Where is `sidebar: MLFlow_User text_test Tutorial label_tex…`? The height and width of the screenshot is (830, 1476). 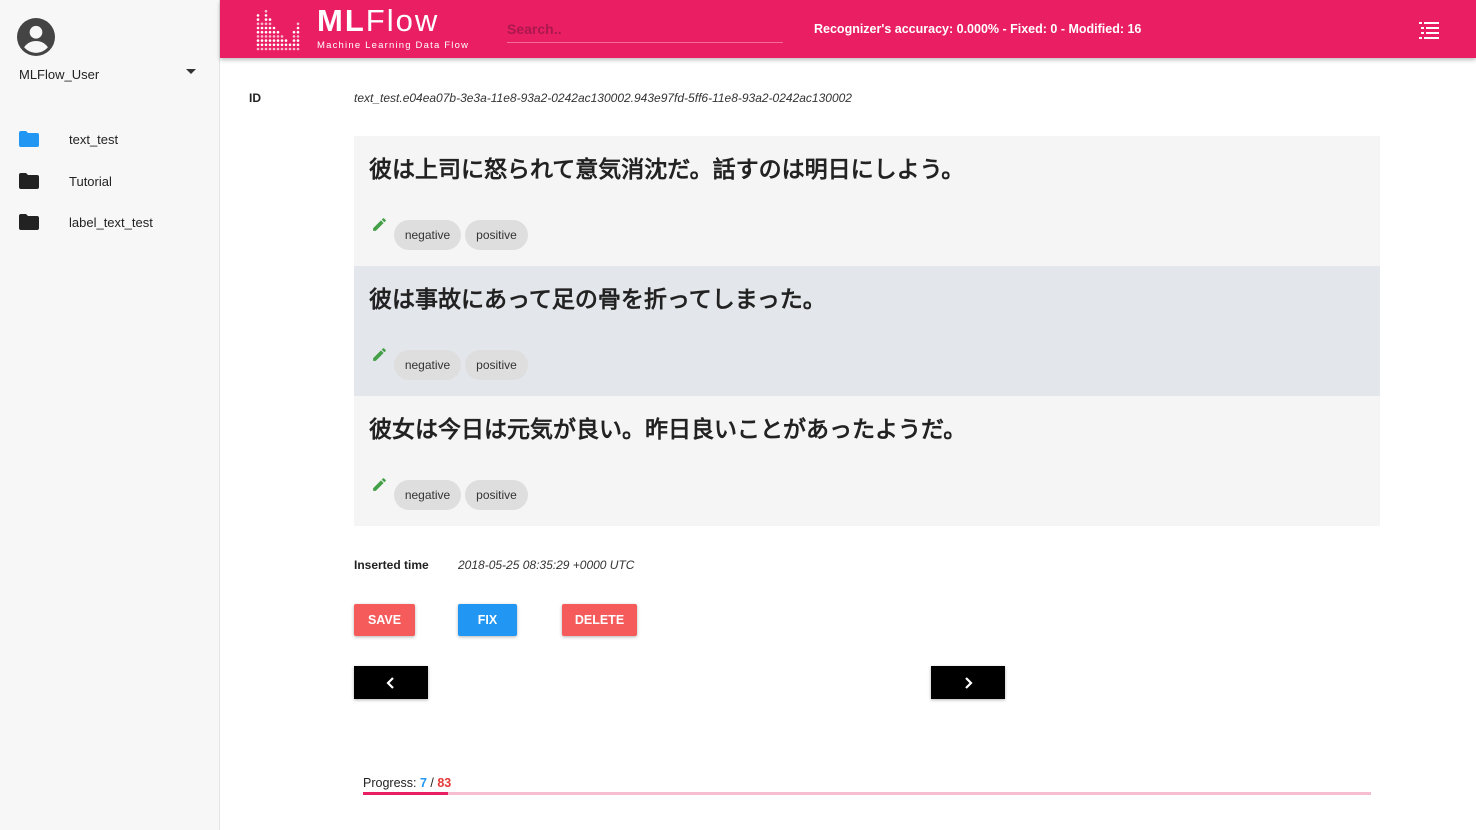 sidebar: MLFlow_User text_test Tutorial label_tex… is located at coordinates (110, 415).